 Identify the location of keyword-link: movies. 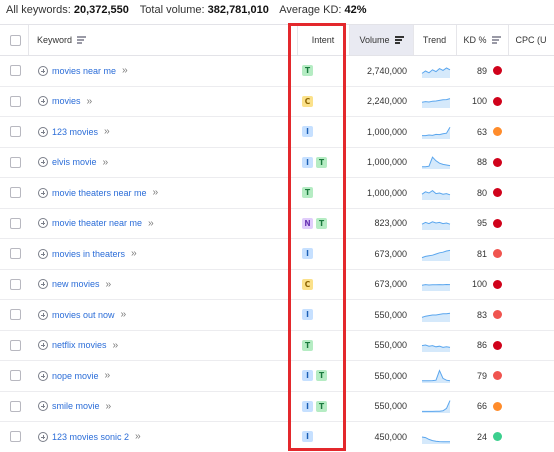
(66, 101).